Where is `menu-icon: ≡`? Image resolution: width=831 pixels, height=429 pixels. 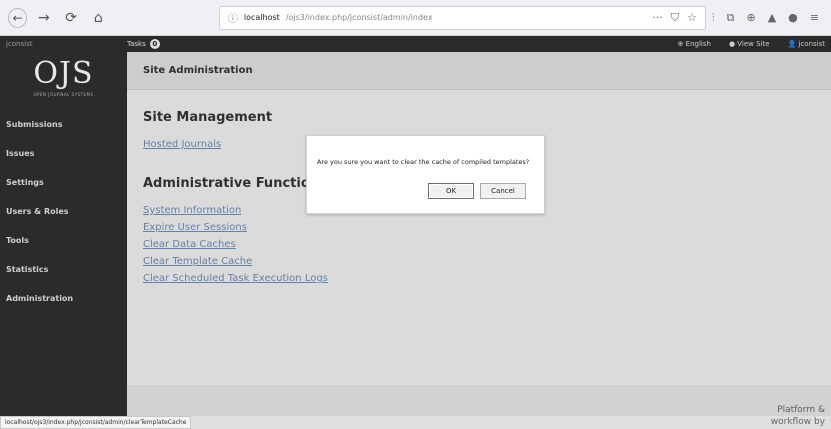 menu-icon: ≡ is located at coordinates (814, 18).